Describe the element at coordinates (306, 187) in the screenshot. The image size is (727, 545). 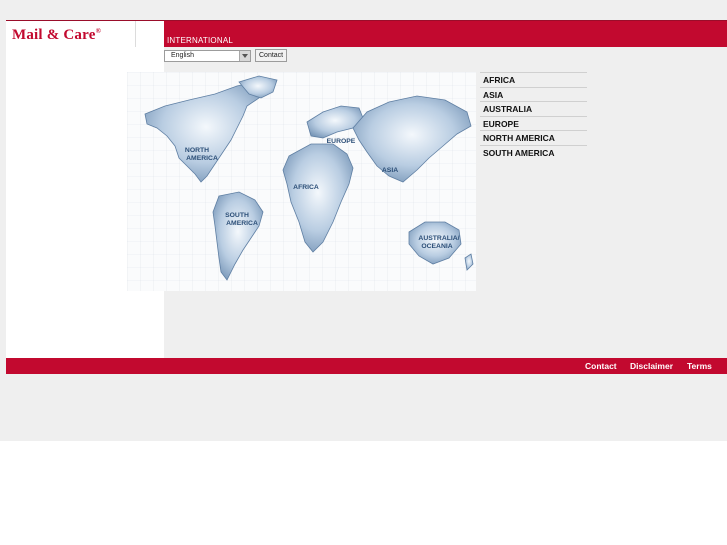
I see `map-label-africa: AFRICA` at that location.